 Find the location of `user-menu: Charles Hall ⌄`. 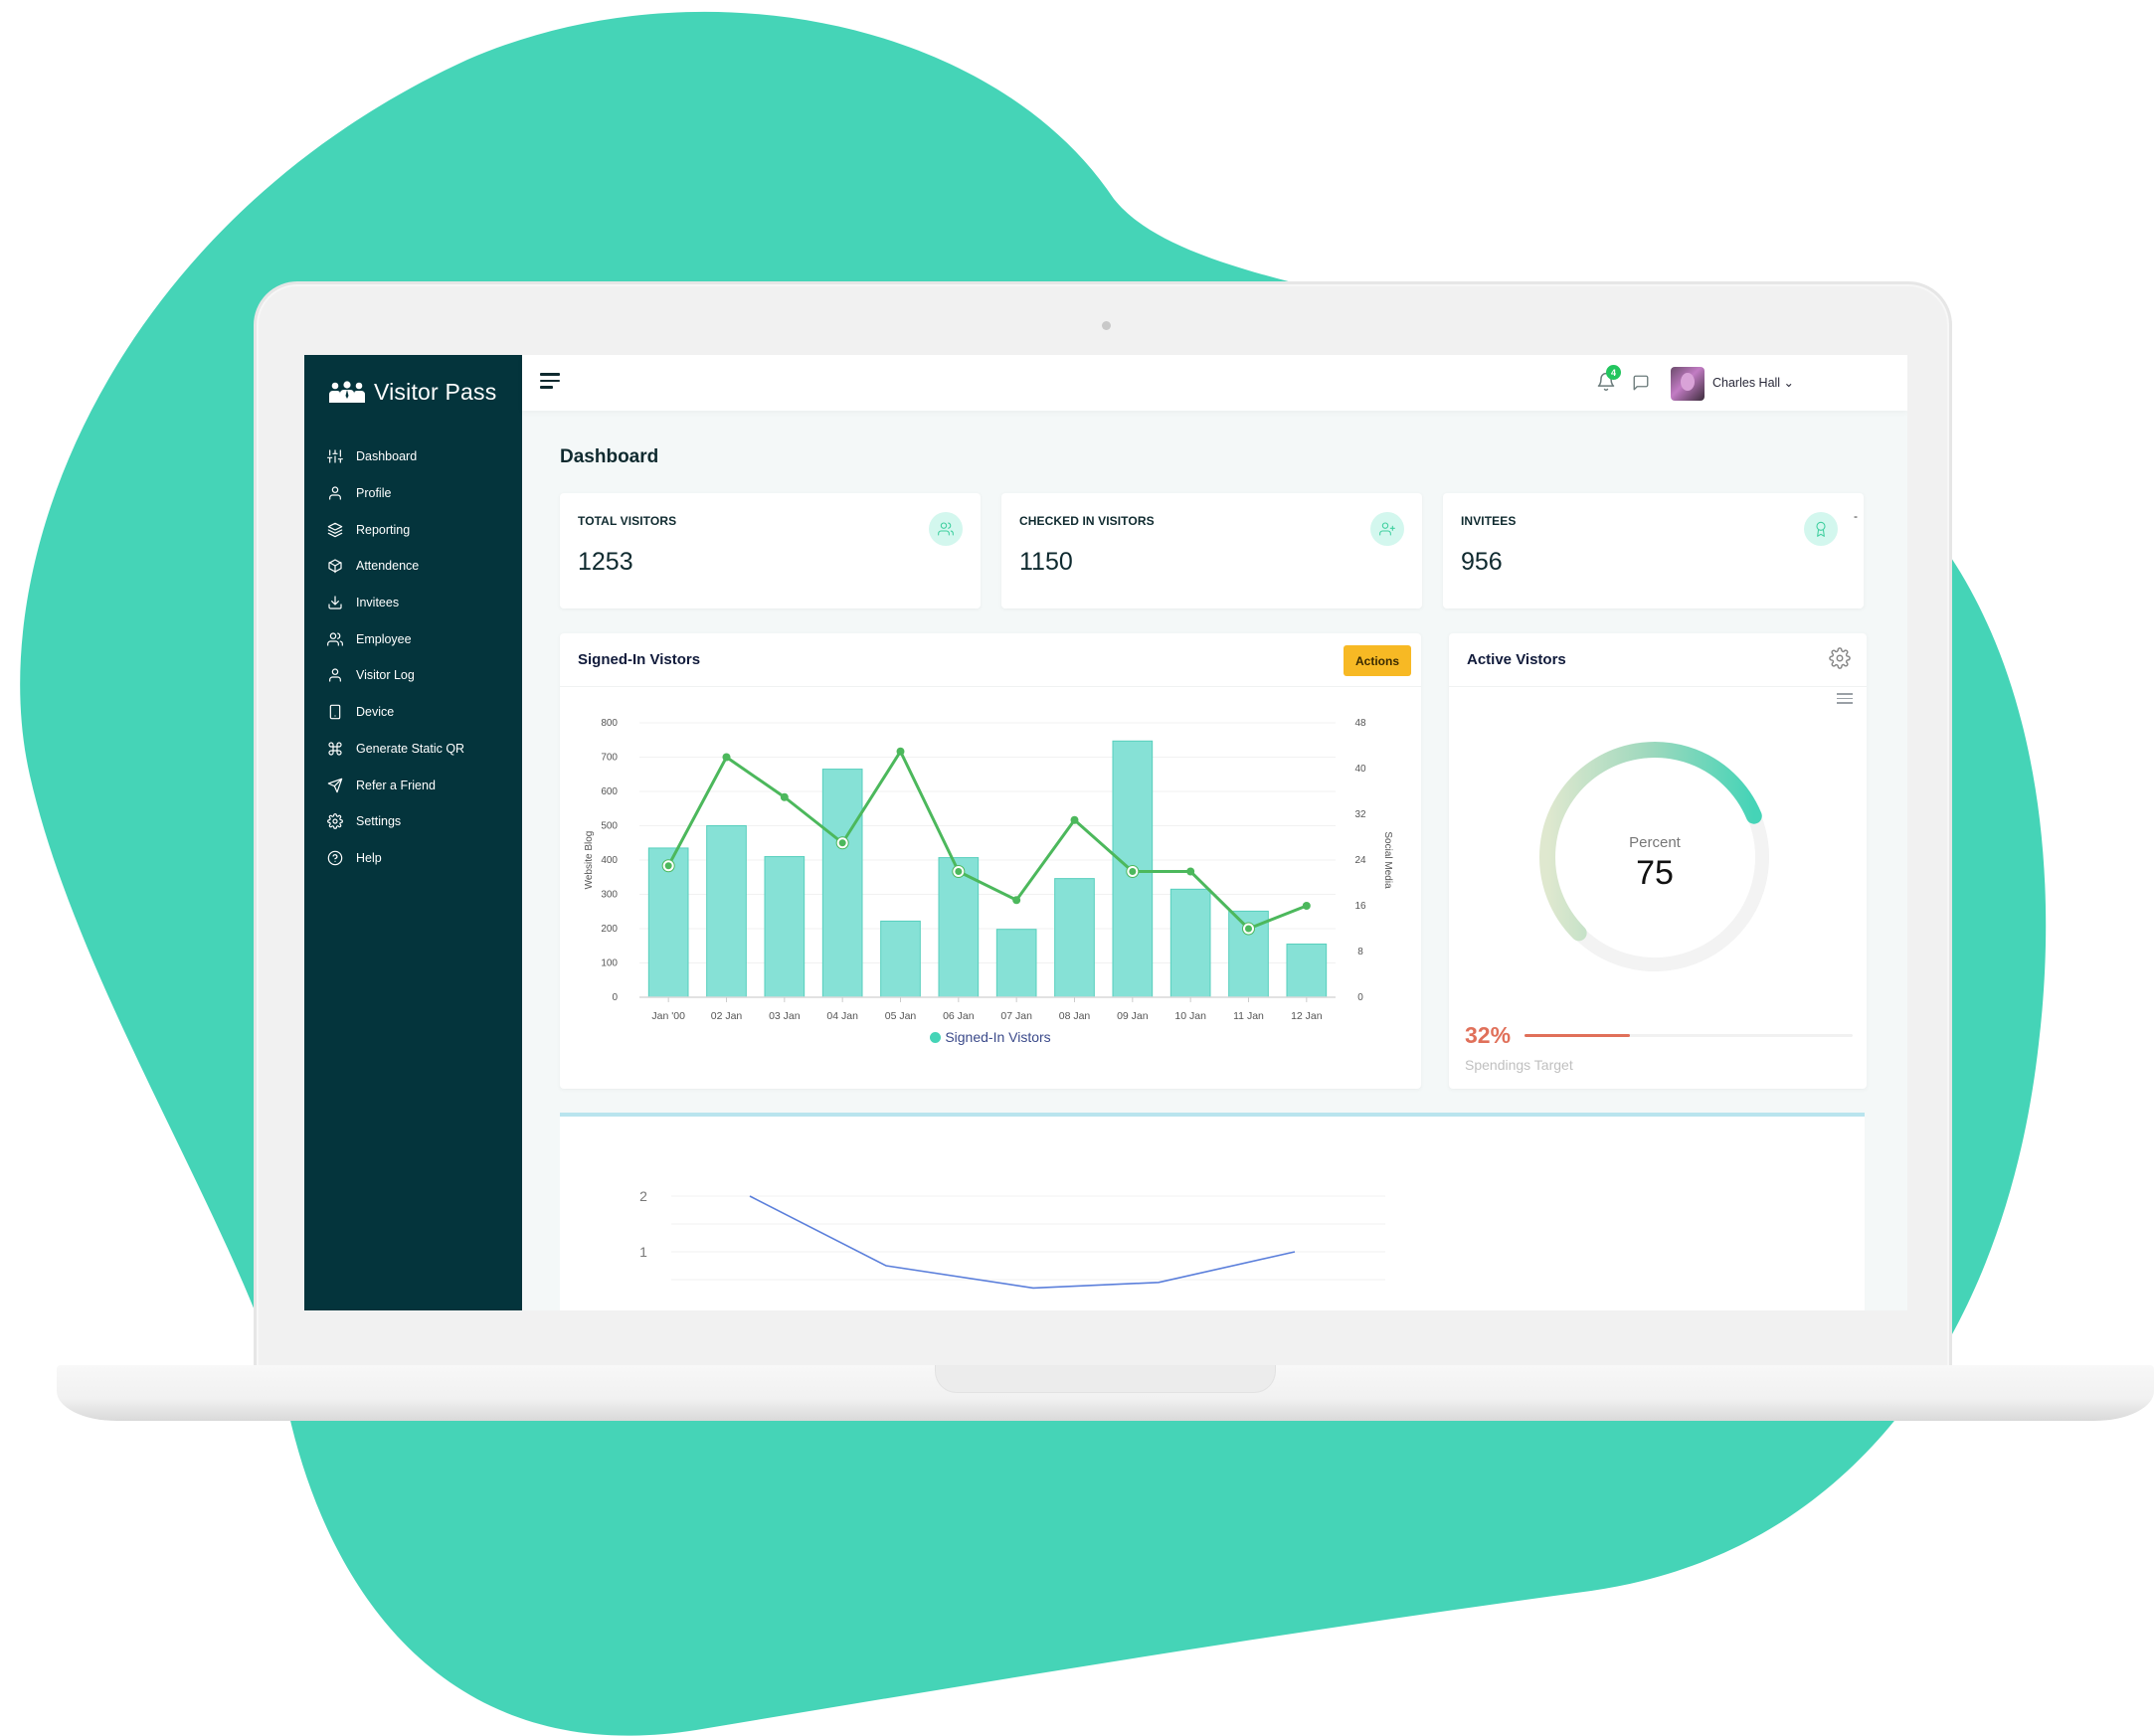

user-menu: Charles Hall ⌄ is located at coordinates (1753, 383).